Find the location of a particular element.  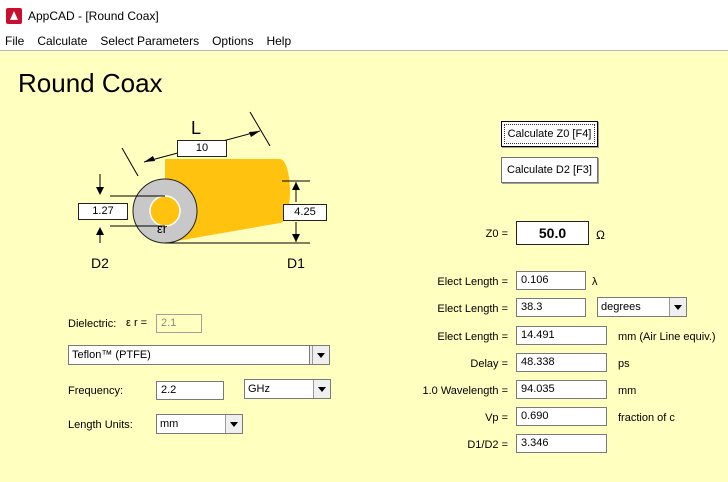

er-label: ε r = is located at coordinates (137, 323).